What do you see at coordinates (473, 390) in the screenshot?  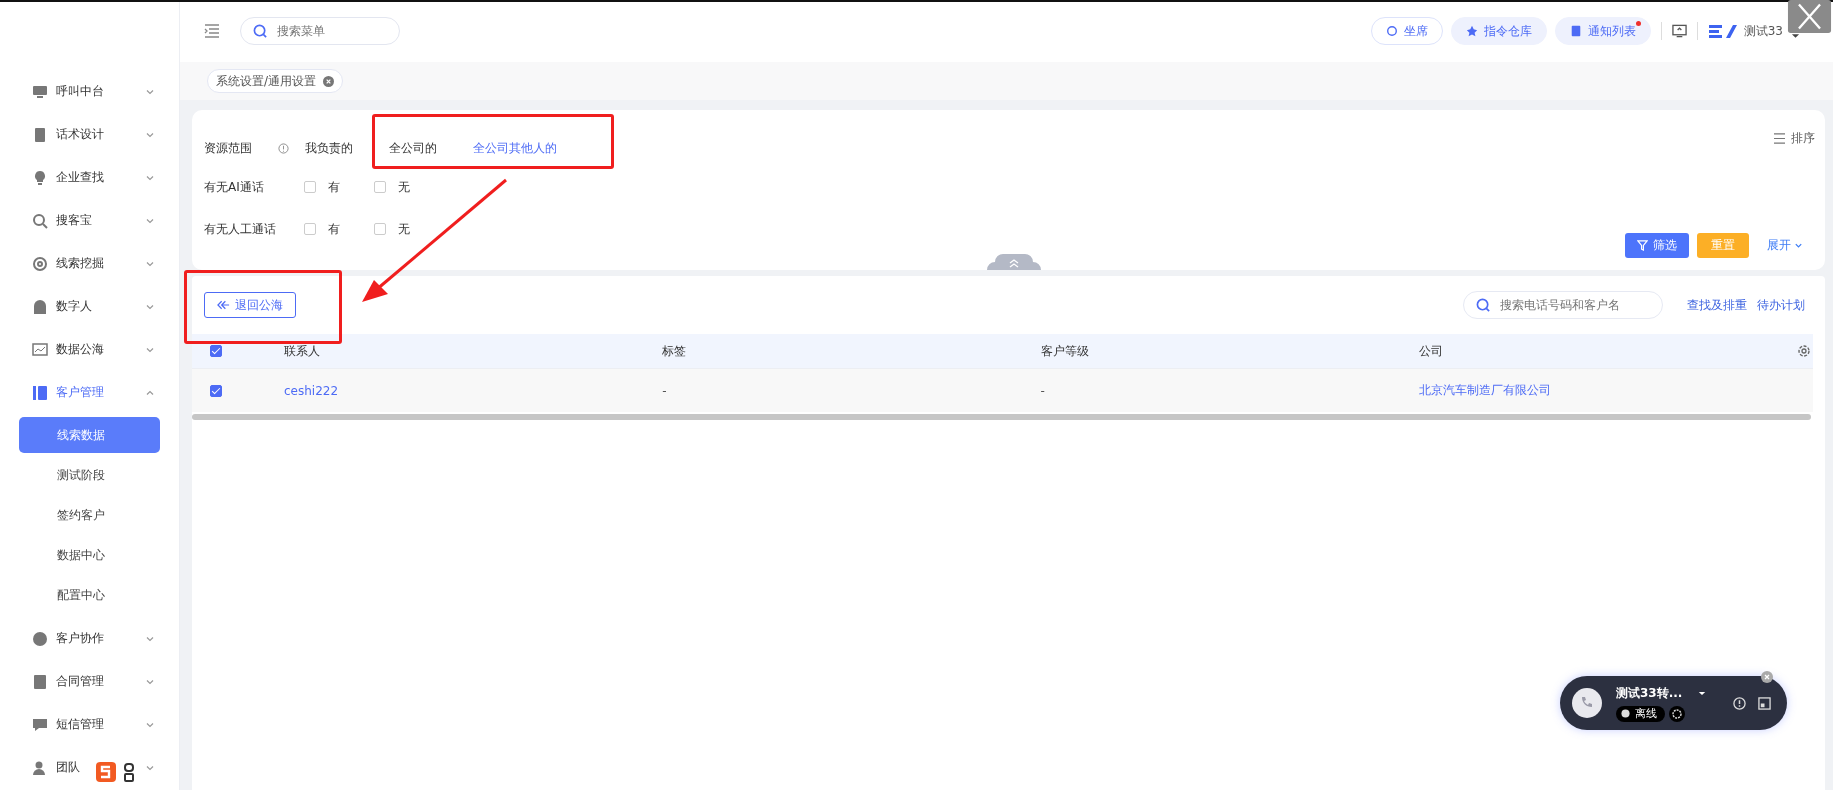 I see `table-link: ceshi222` at bounding box center [473, 390].